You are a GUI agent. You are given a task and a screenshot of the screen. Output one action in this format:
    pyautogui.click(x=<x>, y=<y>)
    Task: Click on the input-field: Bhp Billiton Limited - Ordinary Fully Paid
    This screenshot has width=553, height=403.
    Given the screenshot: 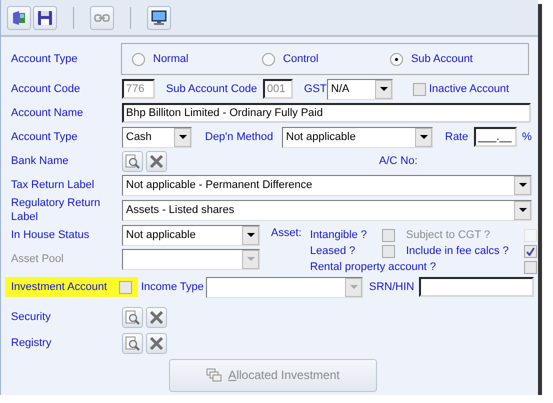 What is the action you would take?
    pyautogui.click(x=326, y=113)
    